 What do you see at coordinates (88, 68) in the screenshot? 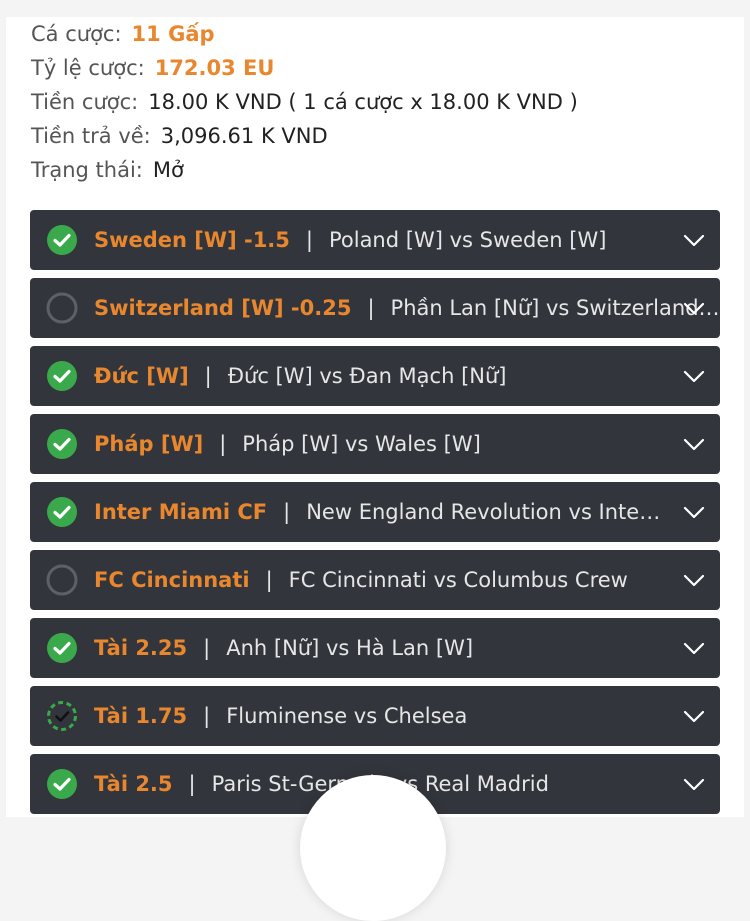
I see `odds-label: Tỷ lệ cược:` at bounding box center [88, 68].